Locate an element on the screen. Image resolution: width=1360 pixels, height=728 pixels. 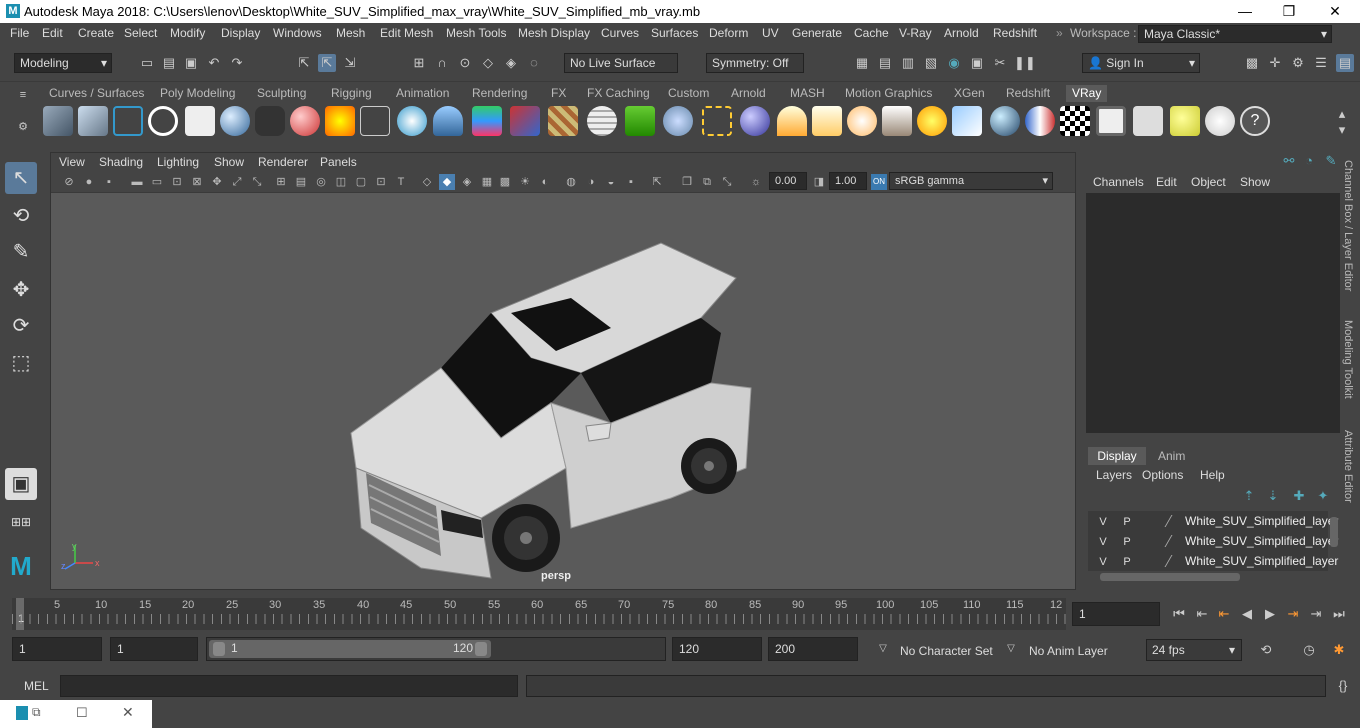
modeling-toolkit-icon: ▩ is located at coordinates (1252, 63).